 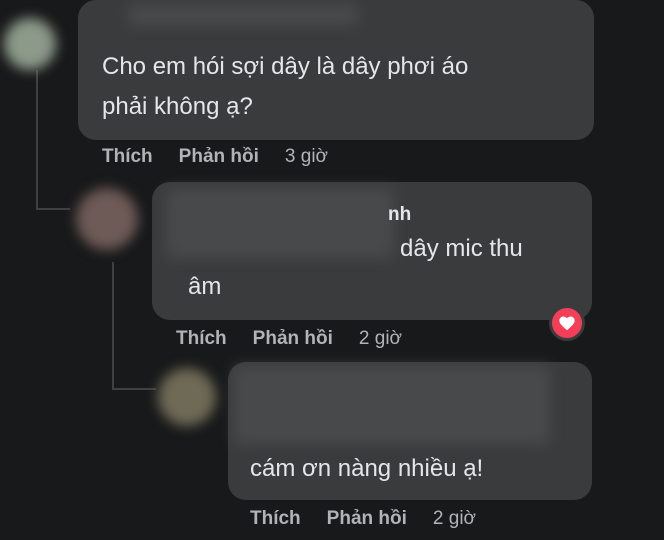 I want to click on author-name-fragment: nh, so click(x=399, y=215).